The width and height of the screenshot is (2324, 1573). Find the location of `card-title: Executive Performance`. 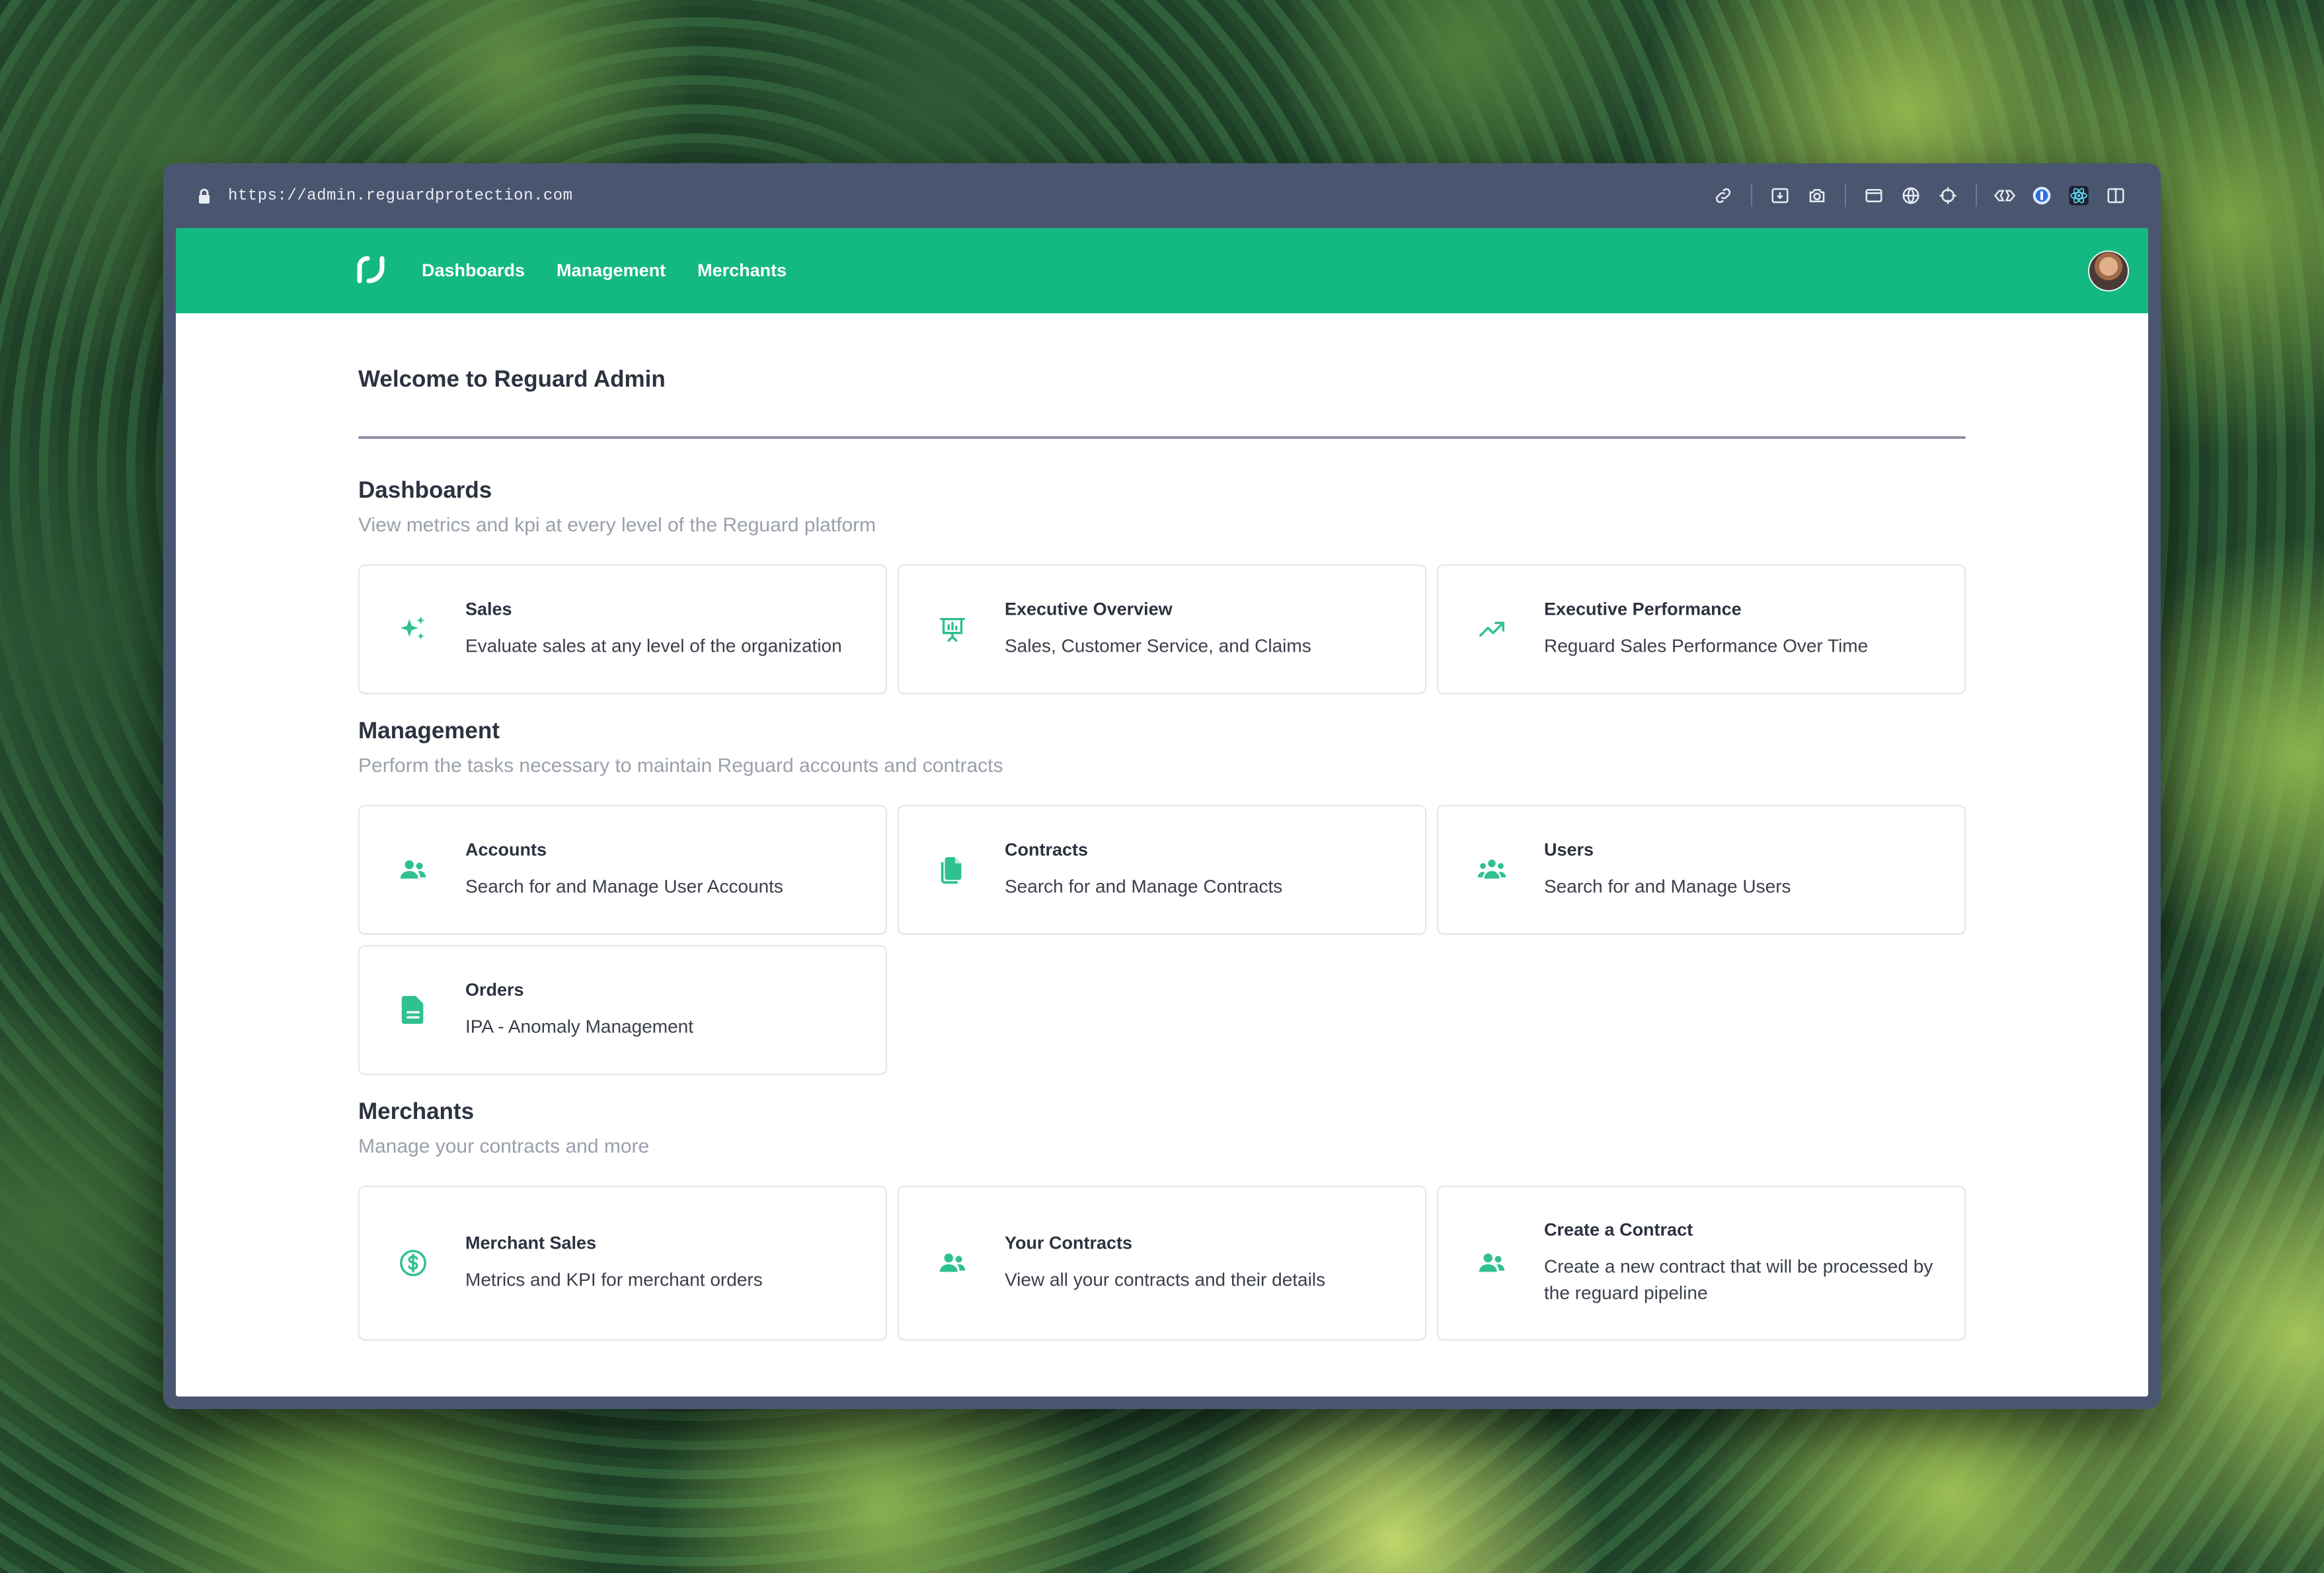

card-title: Executive Performance is located at coordinates (1643, 609).